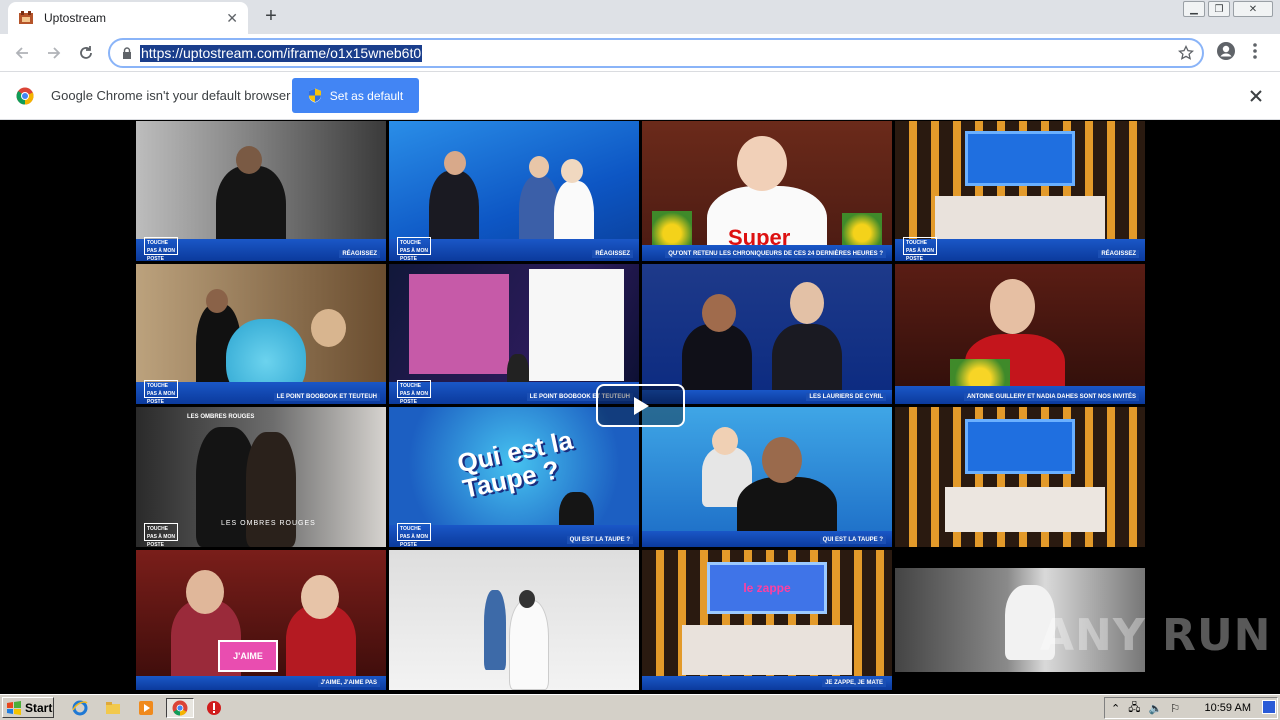 This screenshot has height=720, width=1280. Describe the element at coordinates (39, 707) in the screenshot. I see `start-label: Start` at that location.